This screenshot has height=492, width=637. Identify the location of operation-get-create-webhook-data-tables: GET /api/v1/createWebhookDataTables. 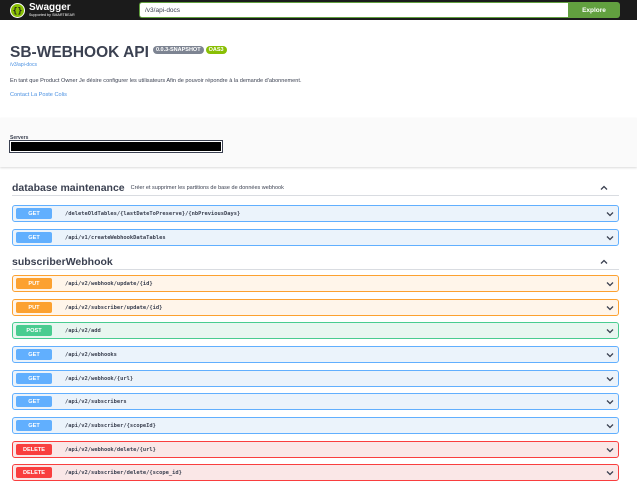
(315, 237).